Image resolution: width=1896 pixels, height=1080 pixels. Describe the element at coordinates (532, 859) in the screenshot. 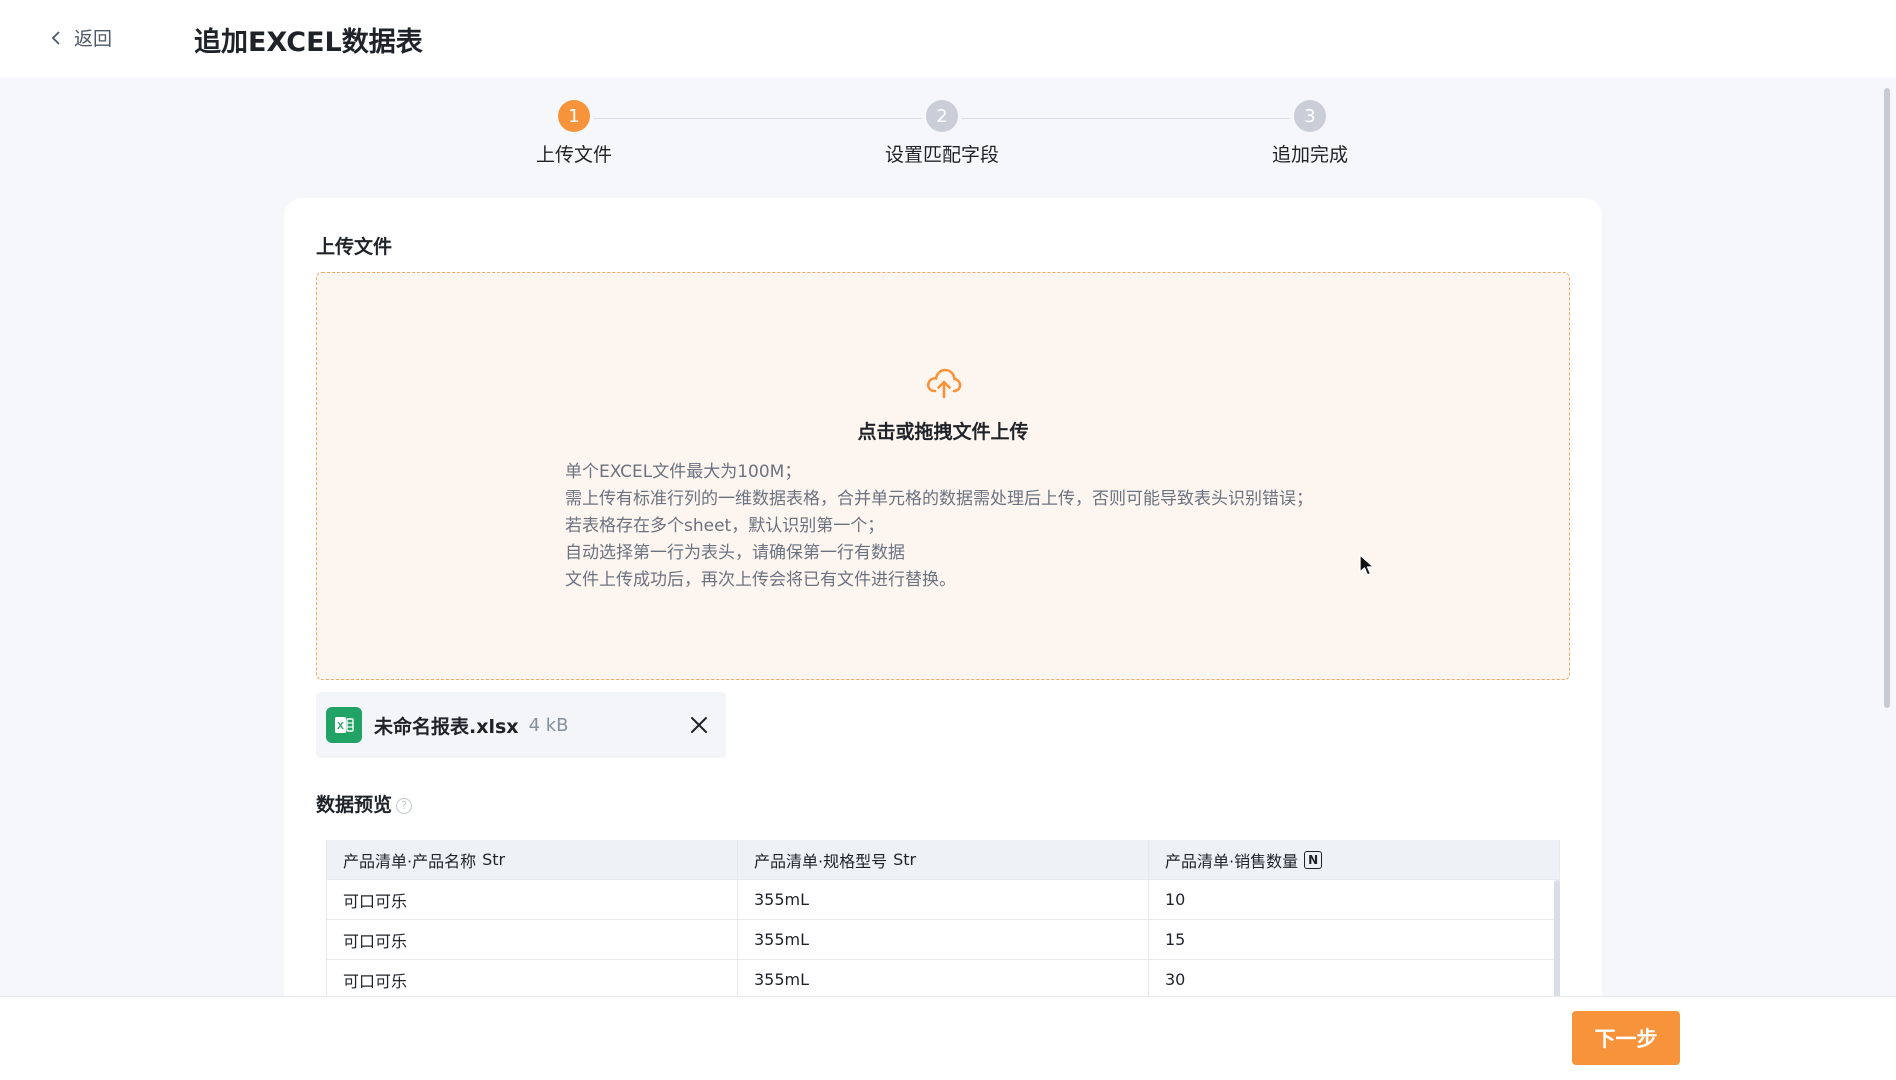

I see `column-header: 产品清单·产品名称 Str` at that location.